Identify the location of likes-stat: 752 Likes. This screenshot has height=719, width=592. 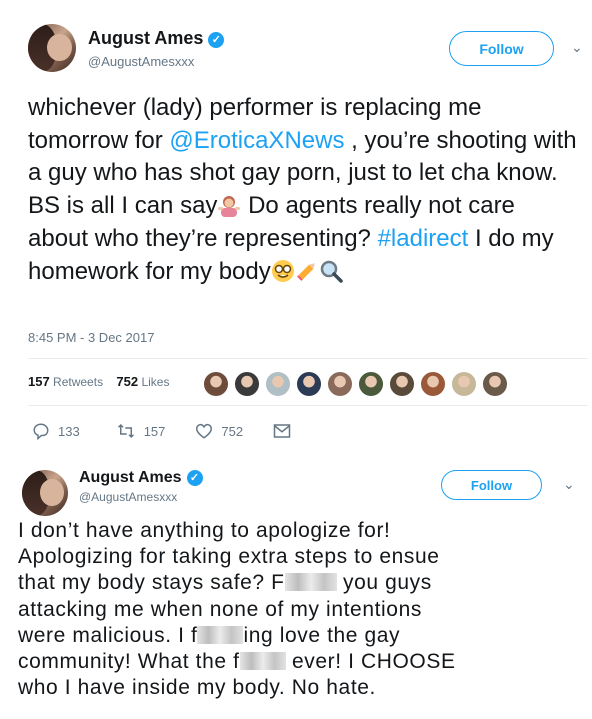
(142, 381).